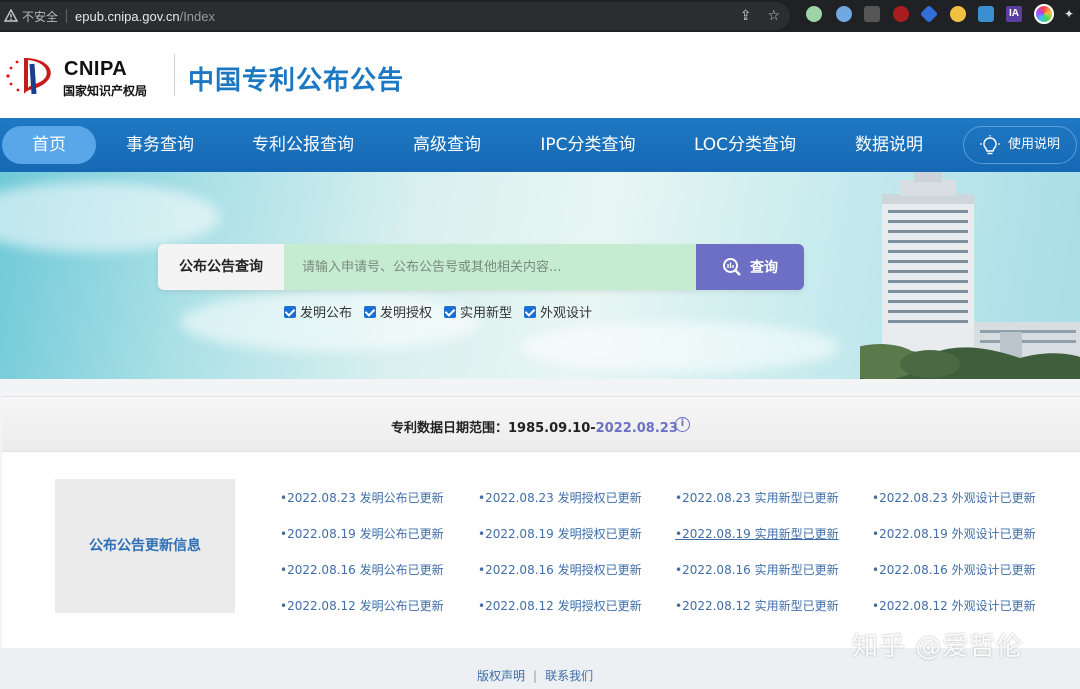  What do you see at coordinates (174, 75) in the screenshot?
I see `header-divider` at bounding box center [174, 75].